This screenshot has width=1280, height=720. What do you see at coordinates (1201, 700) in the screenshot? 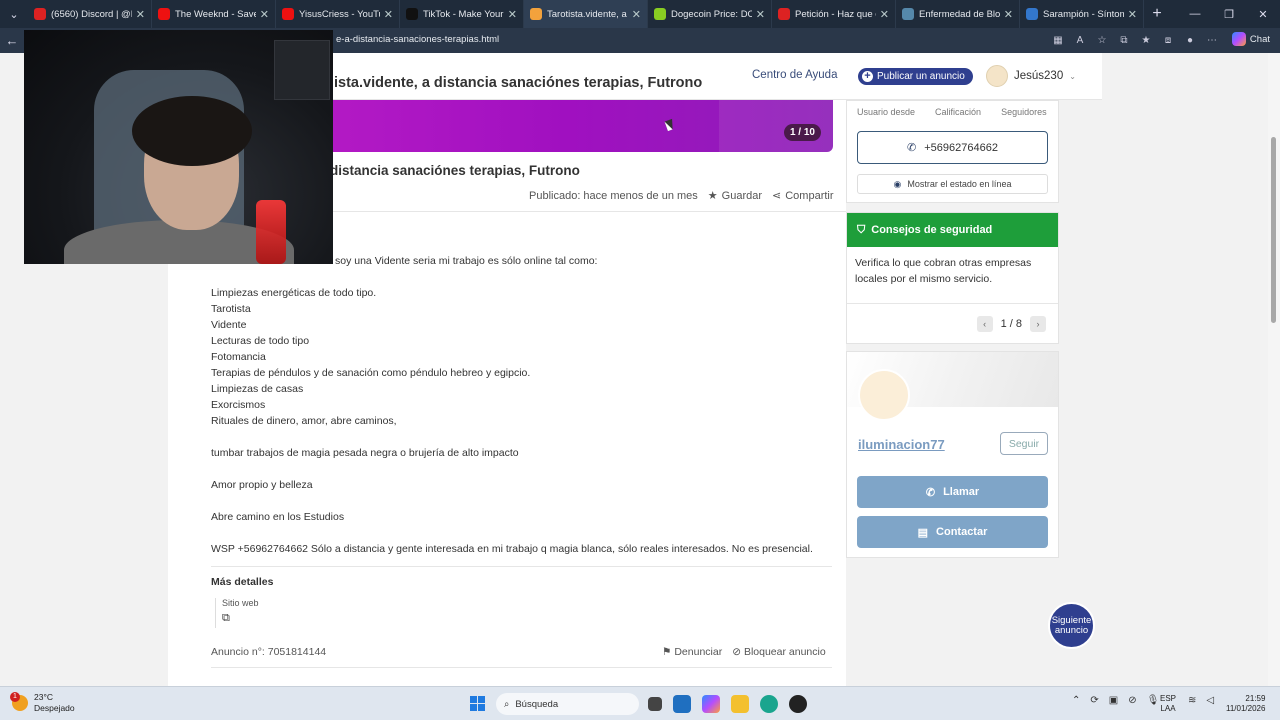
I see `network-volume: ≋ ◁` at bounding box center [1201, 700].